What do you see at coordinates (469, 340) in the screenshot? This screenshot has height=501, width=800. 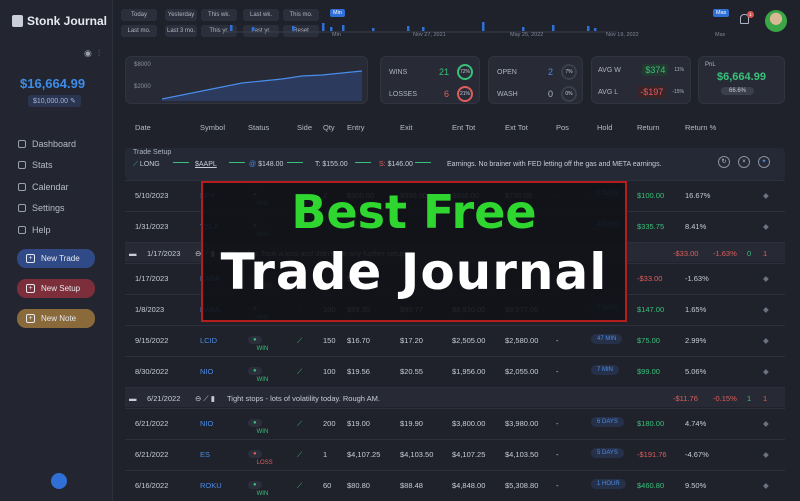 I see `trade-entry-total: $2,505.00` at bounding box center [469, 340].